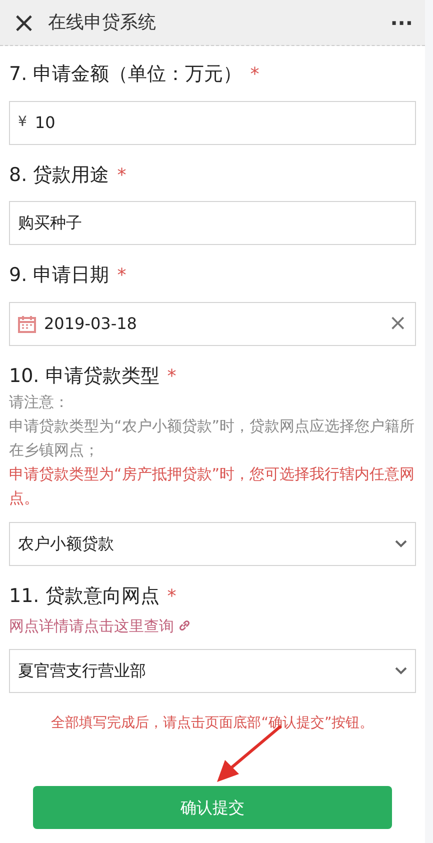 This screenshot has height=843, width=433. What do you see at coordinates (212, 625) in the screenshot?
I see `branch-link: 网点详情请点击这里查询` at bounding box center [212, 625].